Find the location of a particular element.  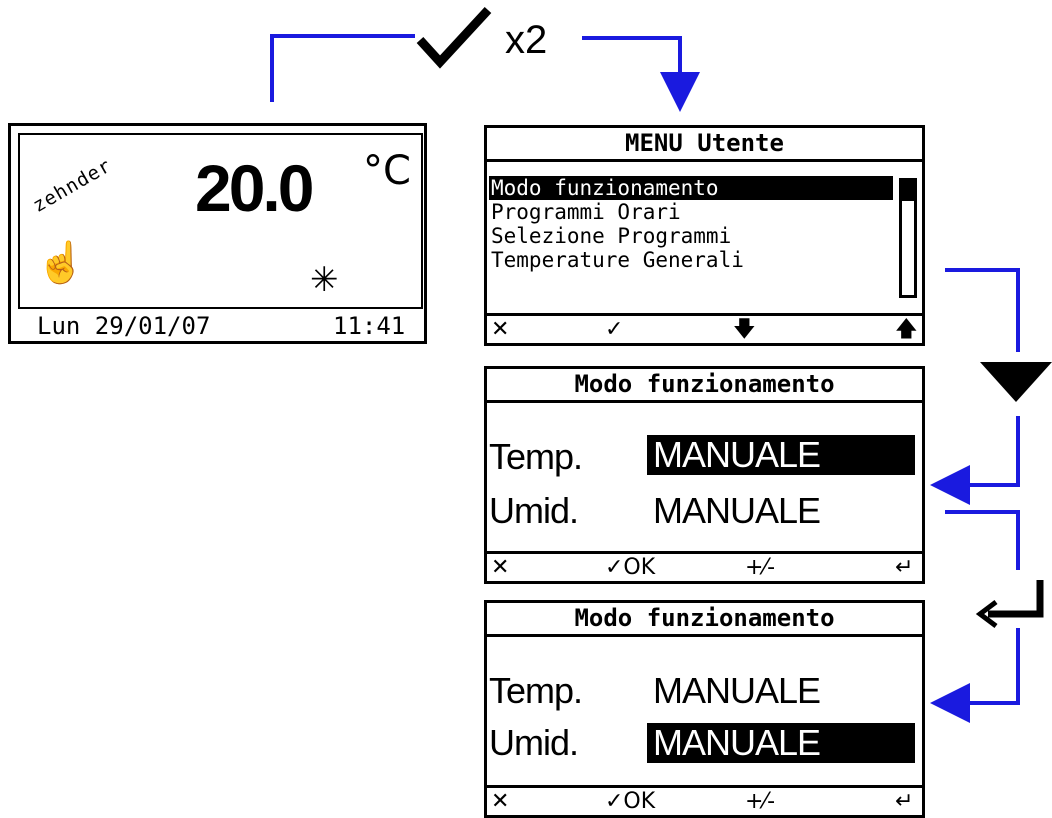

connector-enter-to-mode-humid is located at coordinates (975, 675).